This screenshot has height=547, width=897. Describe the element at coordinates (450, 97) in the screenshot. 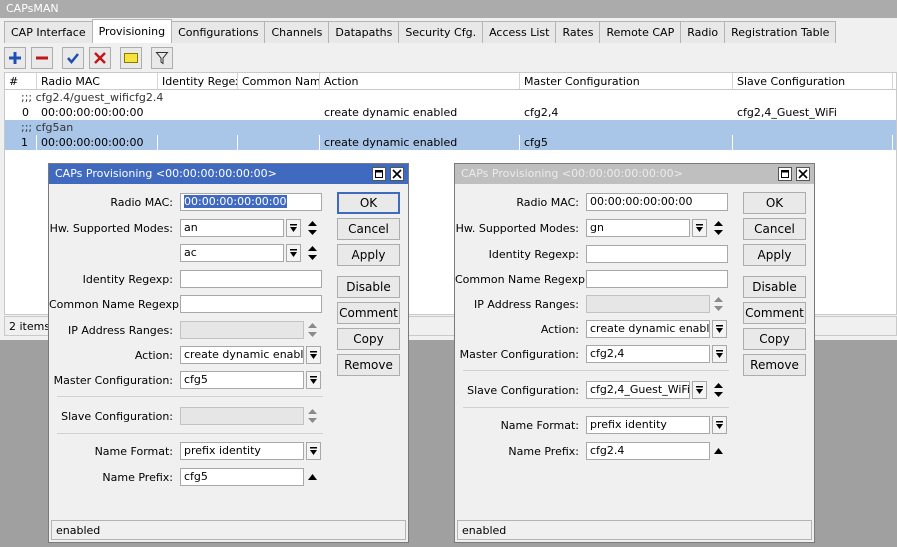

I see `row-comment: ;;; cfg2.4/guest_wificfg2.4` at that location.